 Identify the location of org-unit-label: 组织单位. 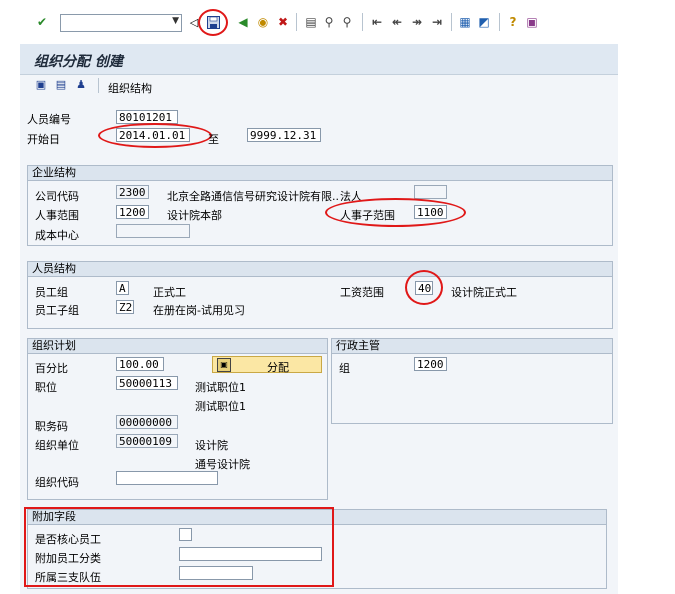
(57, 445).